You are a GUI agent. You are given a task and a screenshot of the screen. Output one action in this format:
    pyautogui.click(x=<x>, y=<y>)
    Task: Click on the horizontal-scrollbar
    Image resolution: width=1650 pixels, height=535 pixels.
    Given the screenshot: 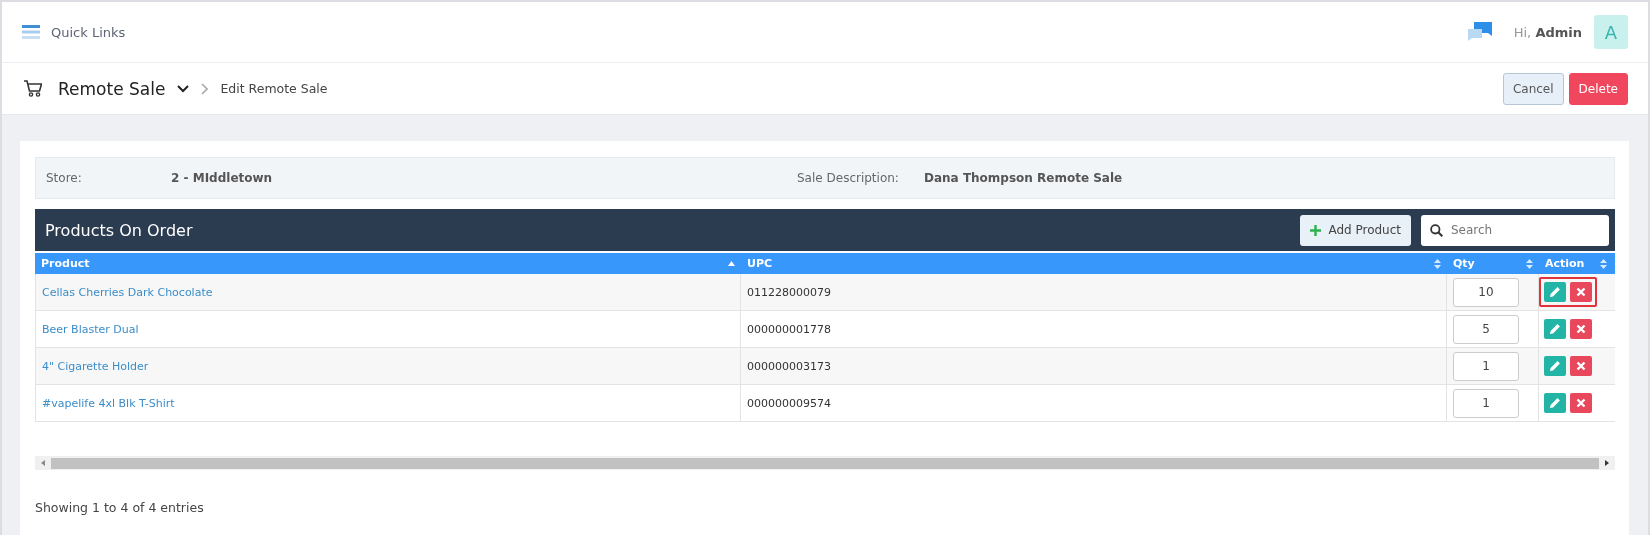 What is the action you would take?
    pyautogui.click(x=825, y=463)
    